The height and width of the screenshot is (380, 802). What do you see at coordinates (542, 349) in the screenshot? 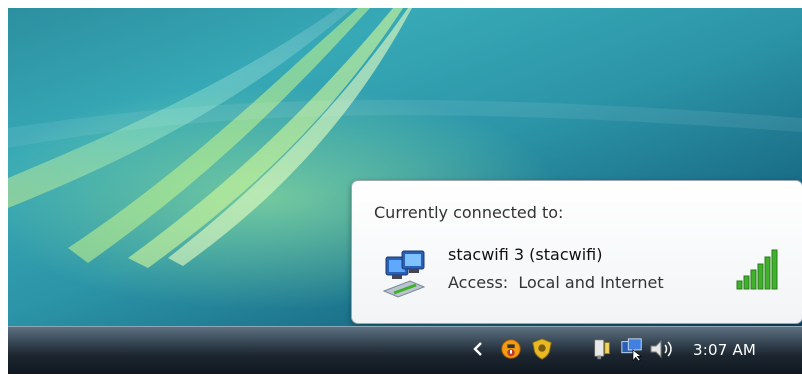
I see `windows-defender-shield-icon` at bounding box center [542, 349].